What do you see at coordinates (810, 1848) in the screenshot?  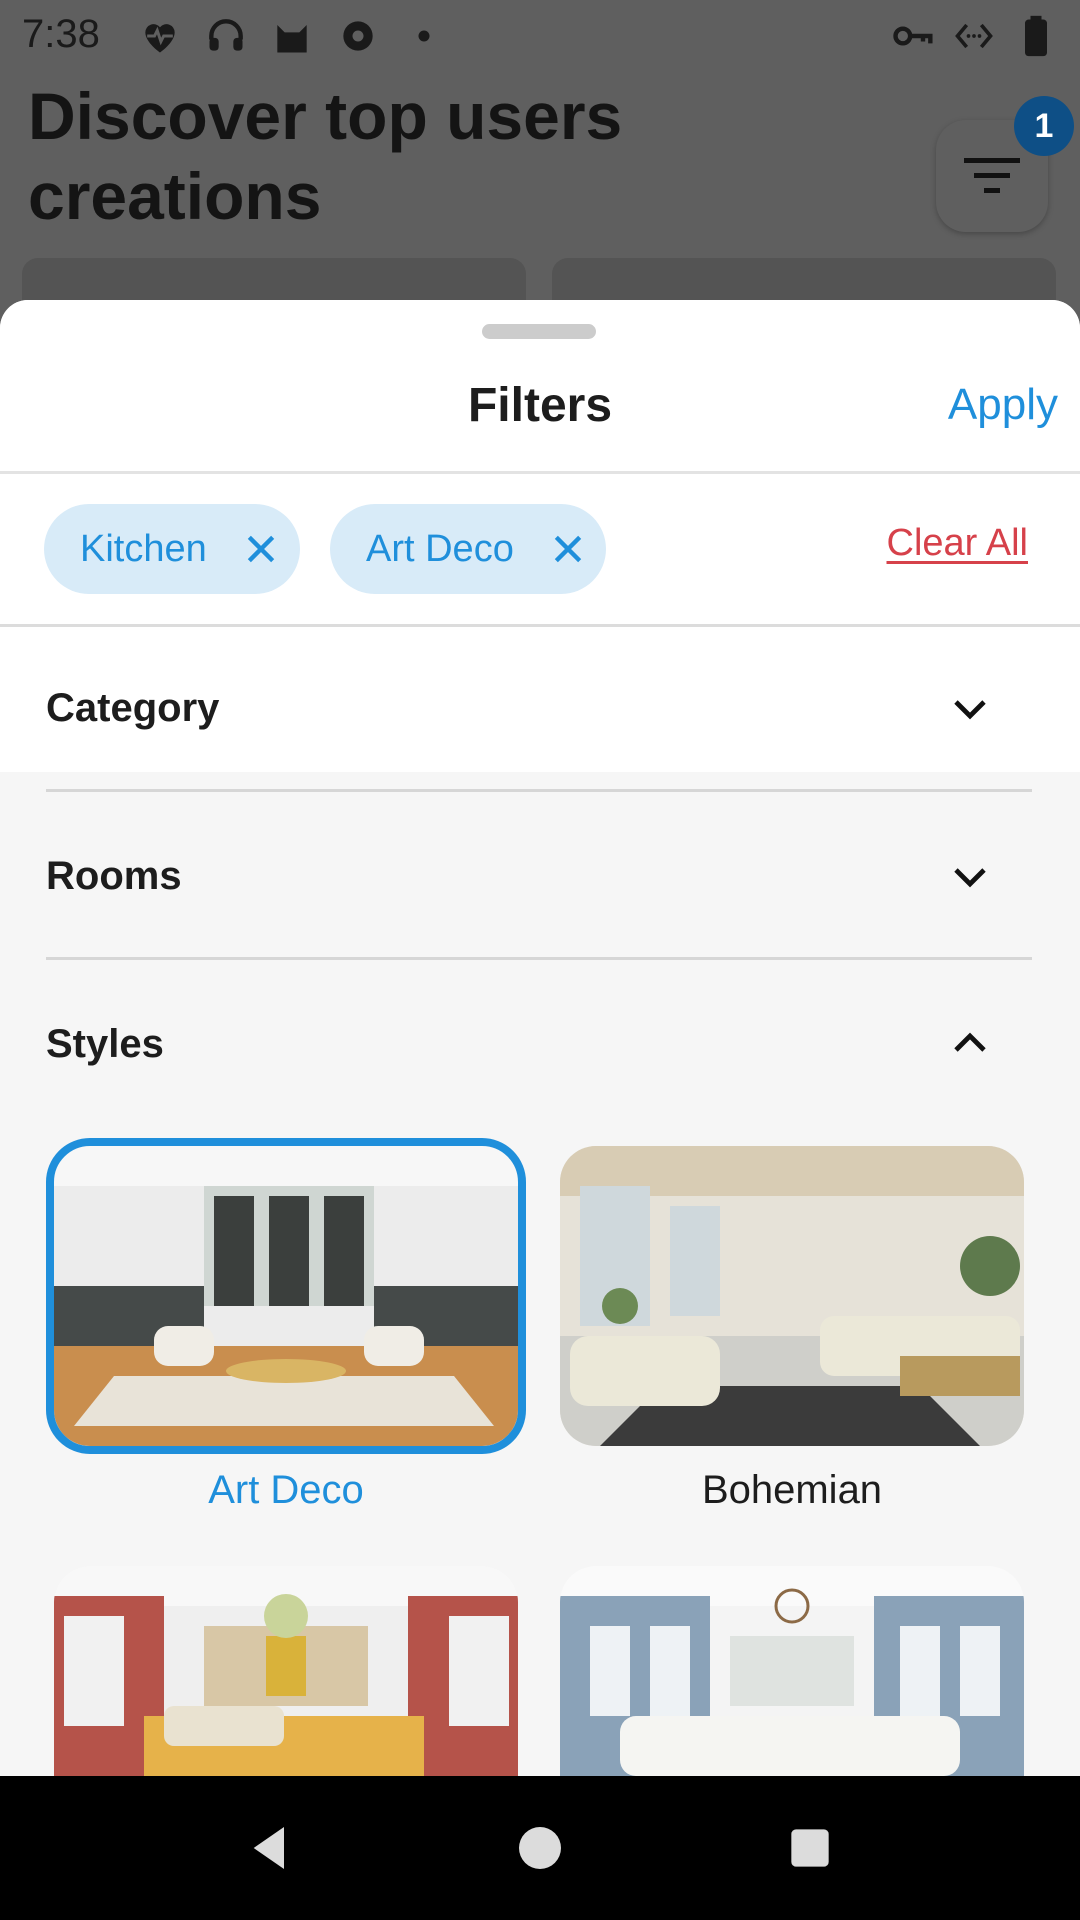 I see `recent-apps-icon` at bounding box center [810, 1848].